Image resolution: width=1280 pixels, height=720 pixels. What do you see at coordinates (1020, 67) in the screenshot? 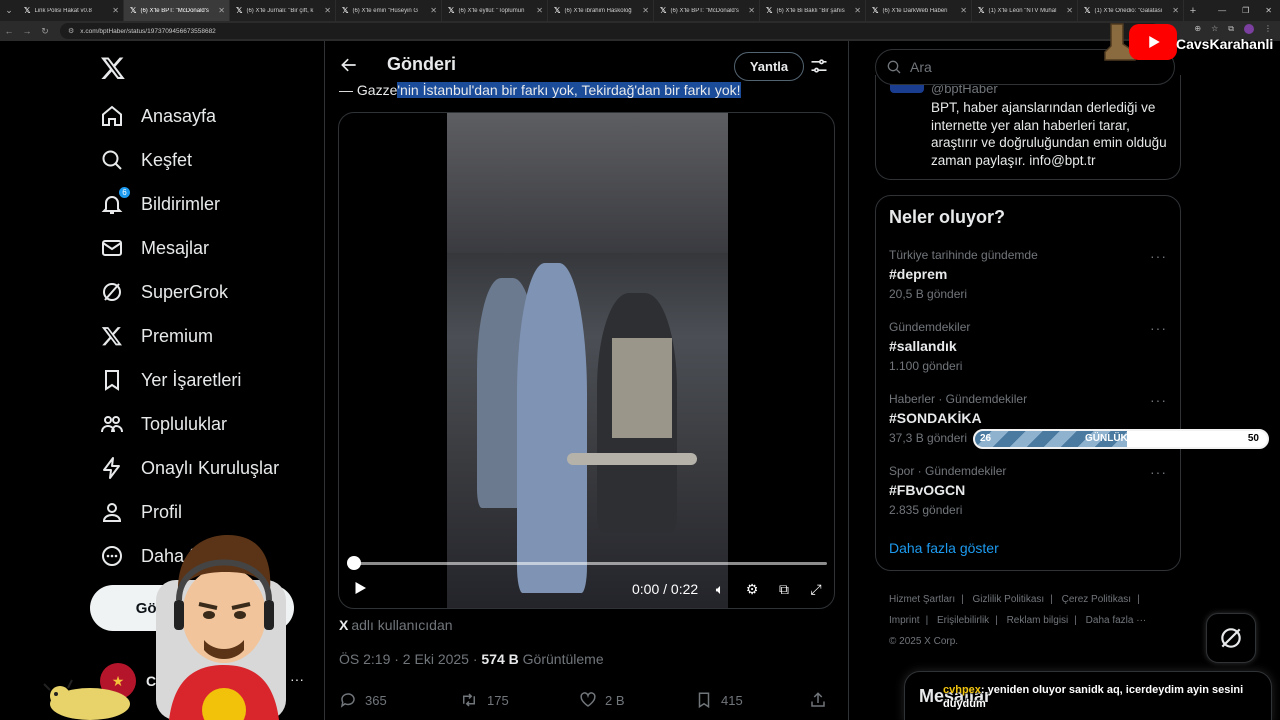
I see `search-input` at bounding box center [1020, 67].